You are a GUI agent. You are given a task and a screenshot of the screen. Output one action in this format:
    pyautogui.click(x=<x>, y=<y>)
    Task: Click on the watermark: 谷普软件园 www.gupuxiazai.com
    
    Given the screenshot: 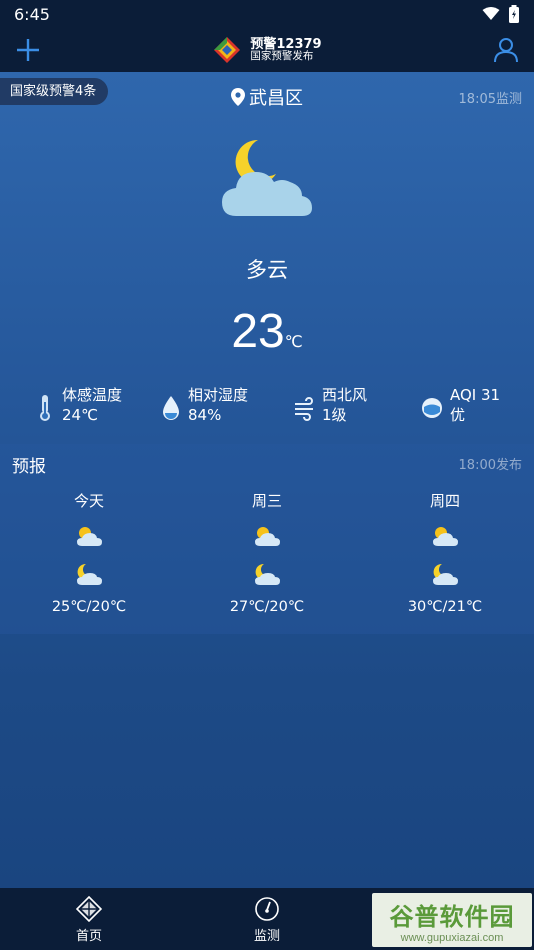 What is the action you would take?
    pyautogui.click(x=452, y=920)
    